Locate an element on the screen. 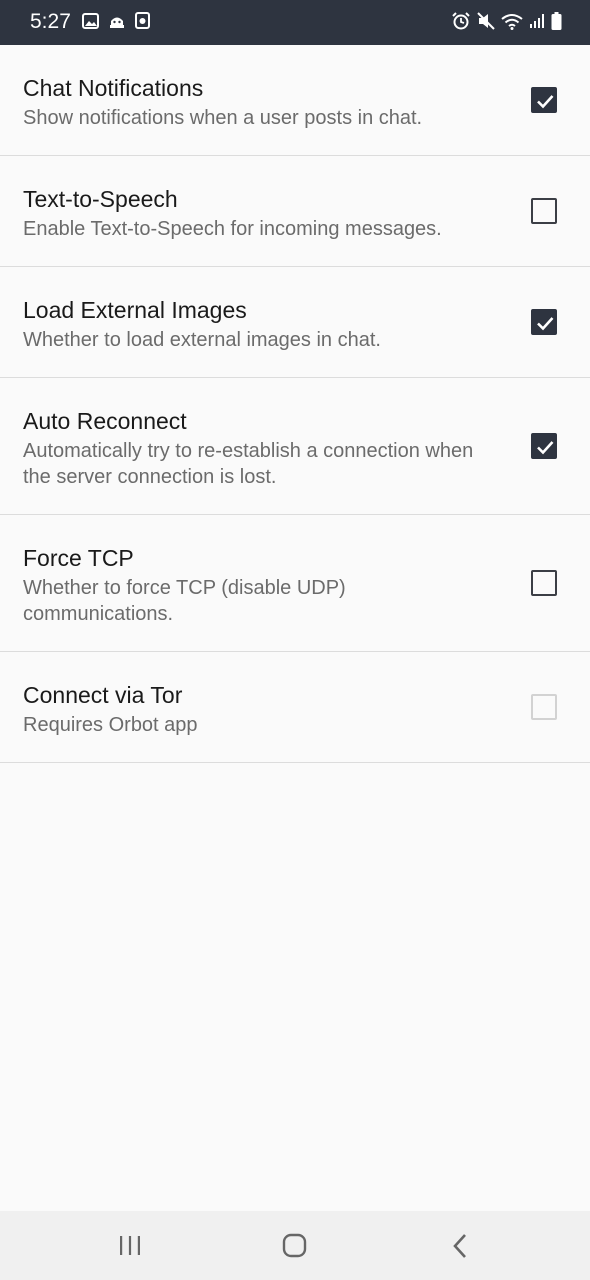  load-external-images-checkbox is located at coordinates (544, 322).